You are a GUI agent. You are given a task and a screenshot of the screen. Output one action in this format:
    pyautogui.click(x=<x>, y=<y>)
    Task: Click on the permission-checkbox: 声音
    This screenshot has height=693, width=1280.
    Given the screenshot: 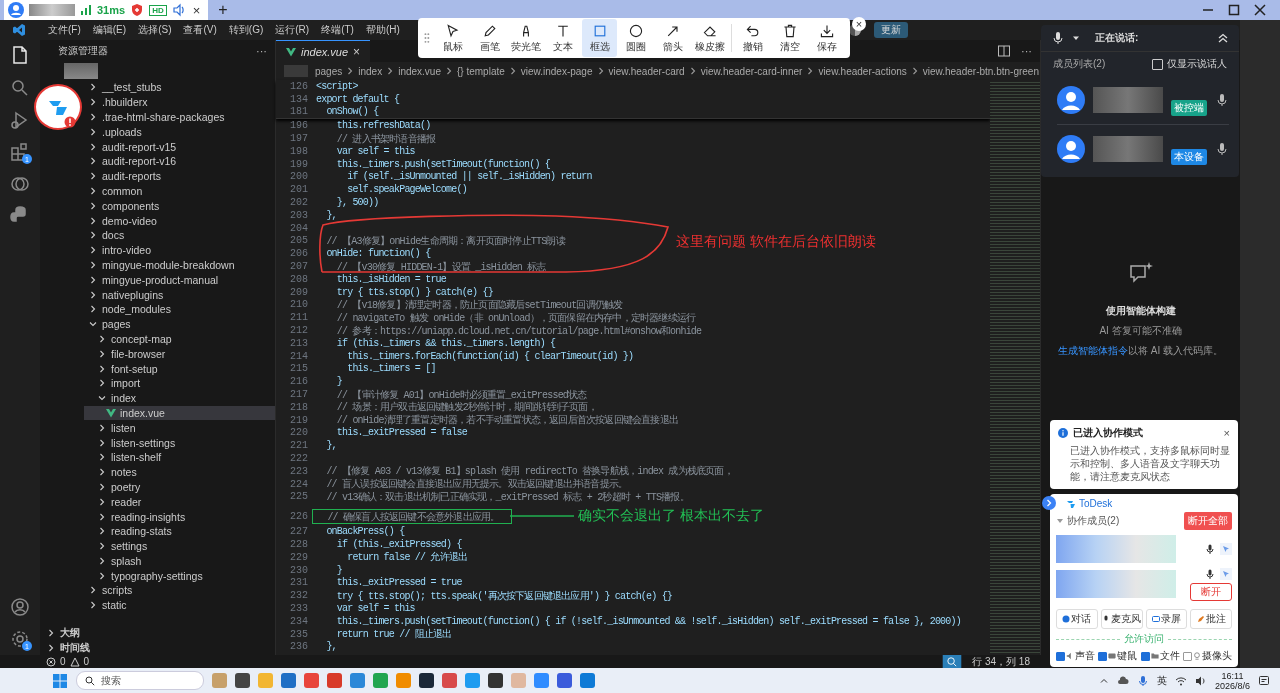 What is the action you would take?
    pyautogui.click(x=1075, y=656)
    